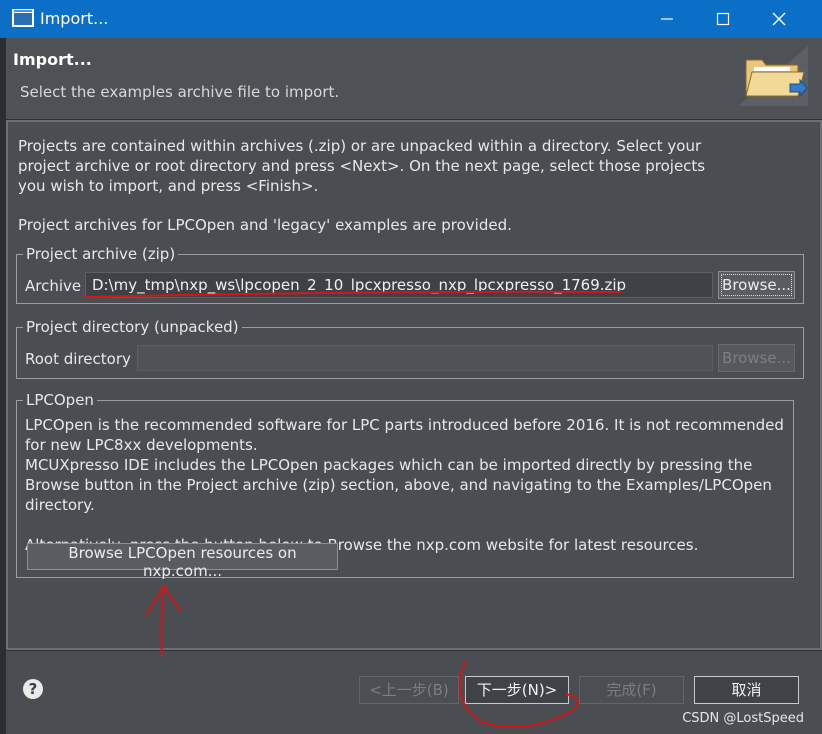  What do you see at coordinates (78, 359) in the screenshot?
I see `root-directory-label: Root directory` at bounding box center [78, 359].